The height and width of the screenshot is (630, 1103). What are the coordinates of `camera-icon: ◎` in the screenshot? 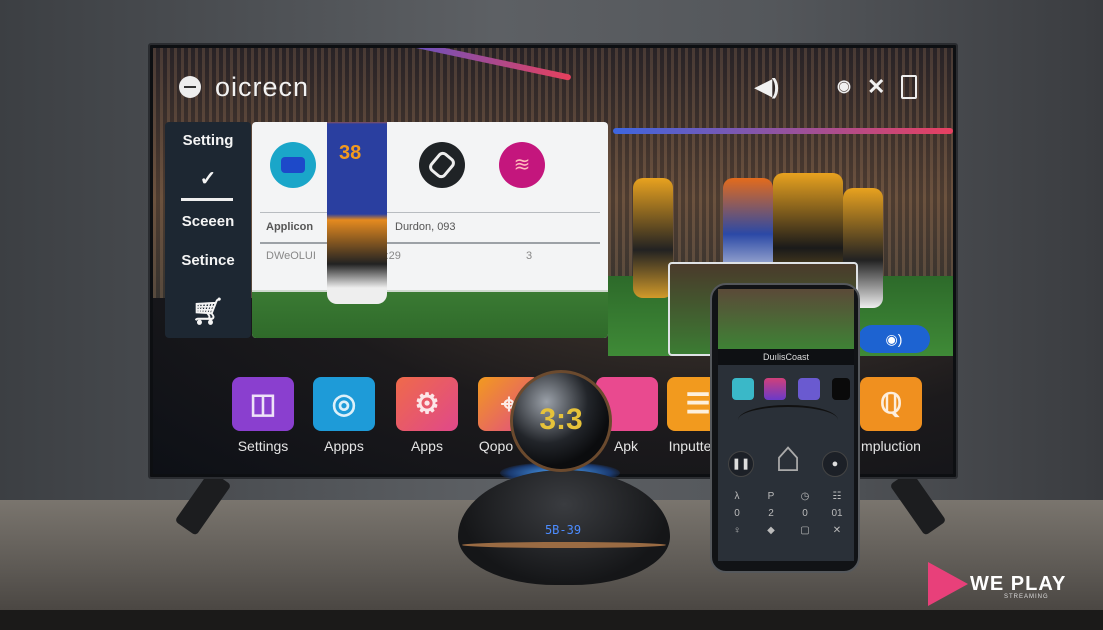 It's located at (344, 403).